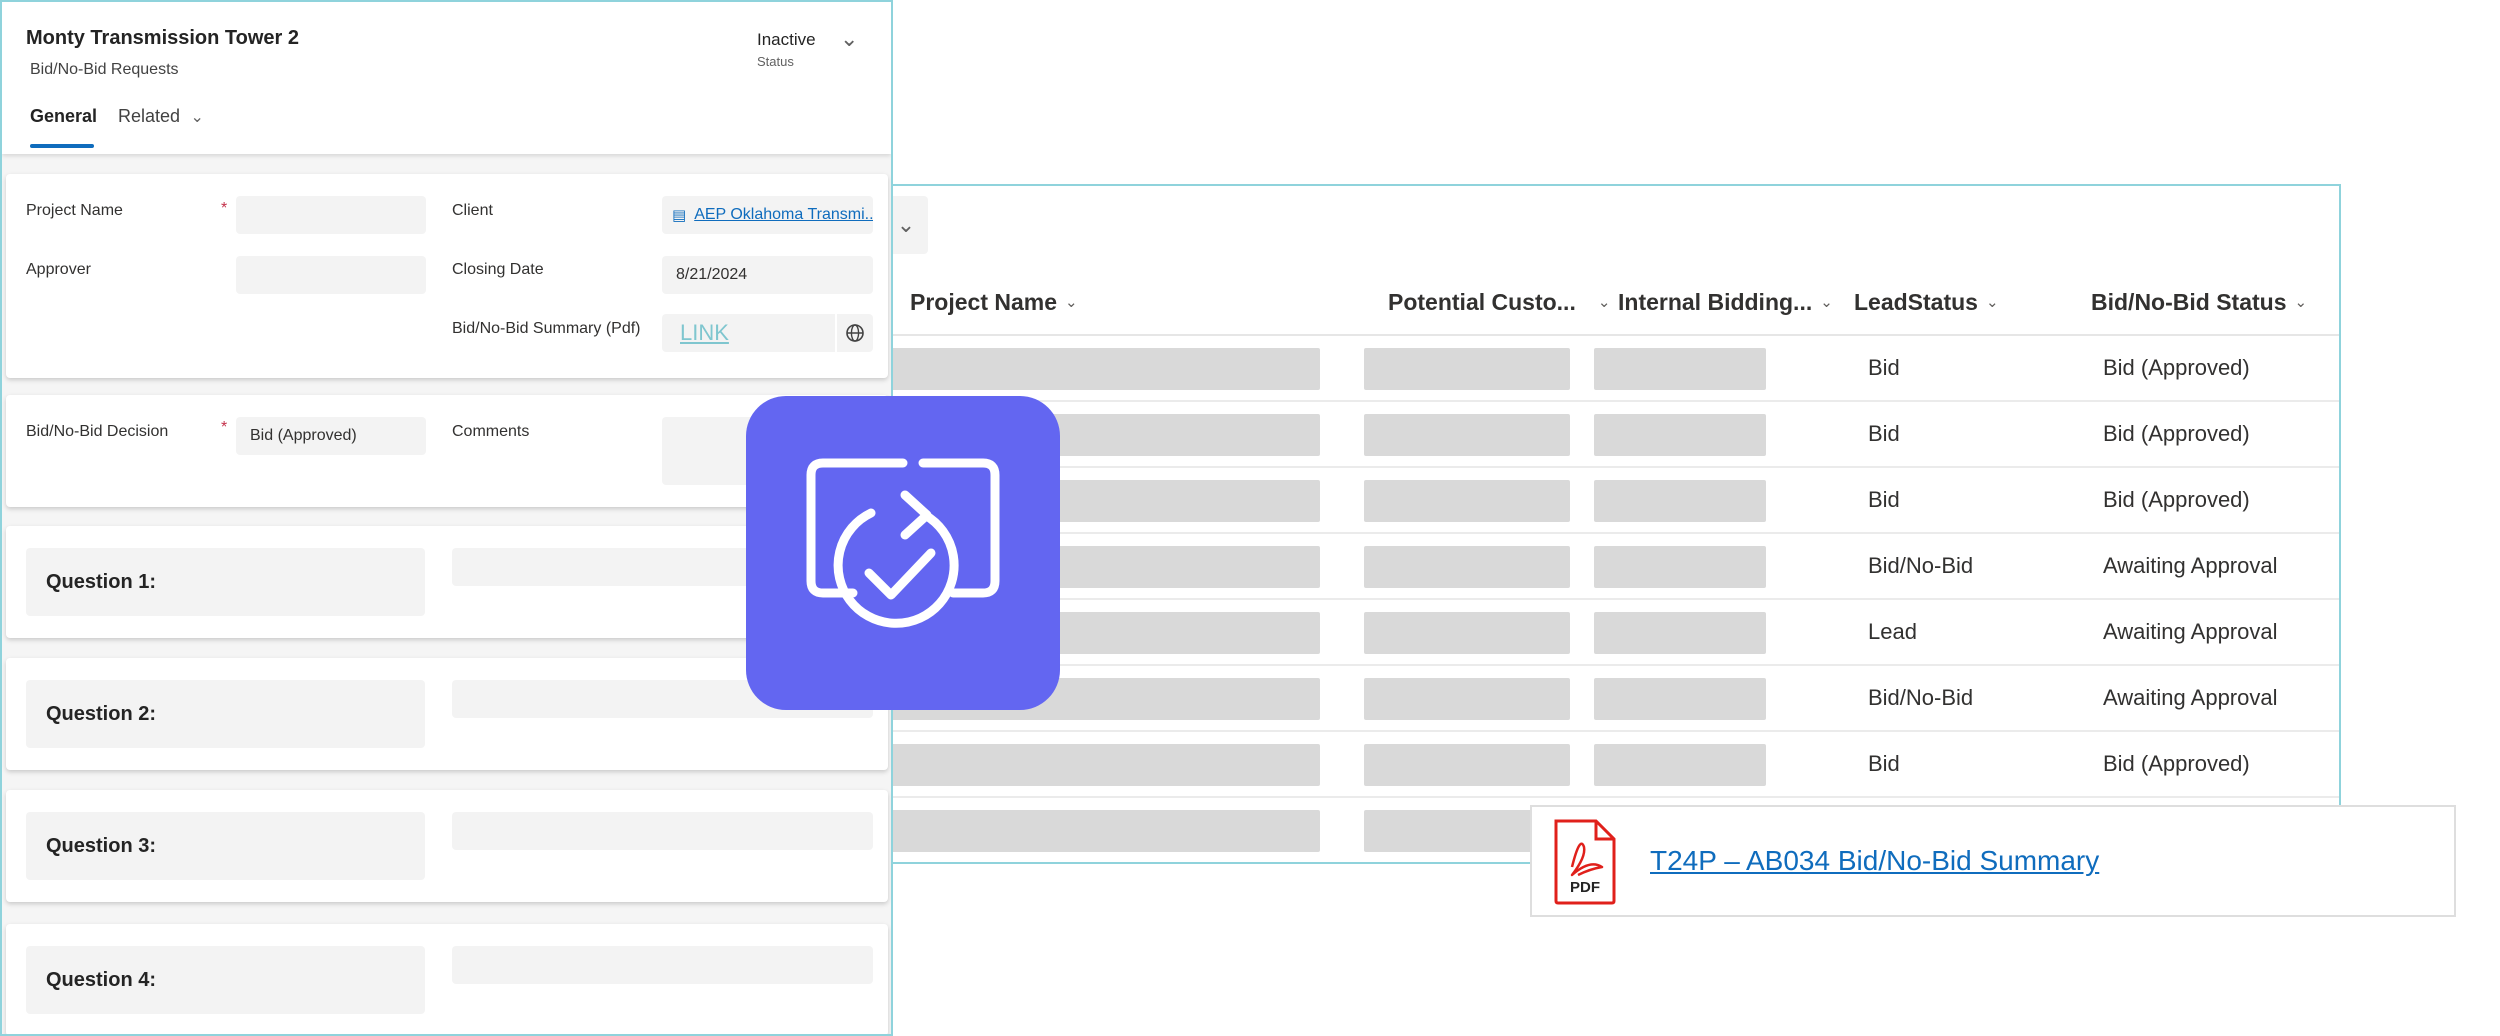 The image size is (2500, 1036). Describe the element at coordinates (447, 979) in the screenshot. I see `question-4-section: Question 4:` at that location.